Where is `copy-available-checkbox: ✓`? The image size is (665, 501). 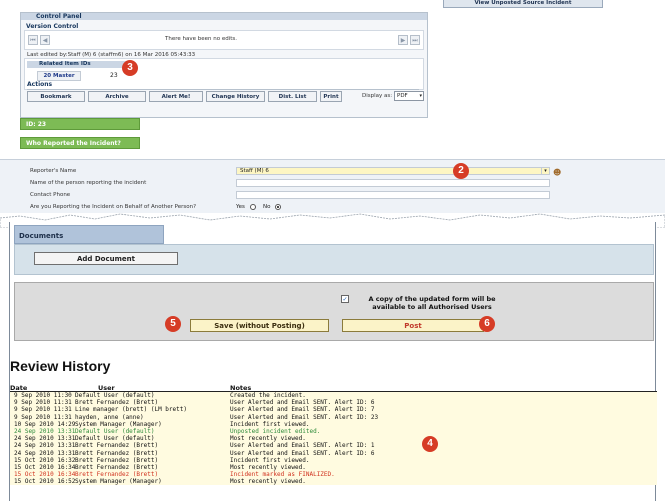
copy-available-checkbox: ✓ is located at coordinates (345, 299).